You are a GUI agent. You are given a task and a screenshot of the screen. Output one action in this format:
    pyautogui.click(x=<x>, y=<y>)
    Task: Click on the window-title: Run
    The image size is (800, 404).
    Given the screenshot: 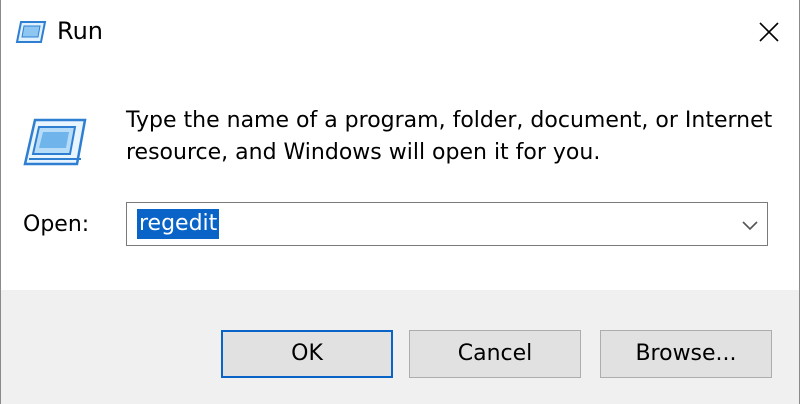 What is the action you would take?
    pyautogui.click(x=80, y=31)
    